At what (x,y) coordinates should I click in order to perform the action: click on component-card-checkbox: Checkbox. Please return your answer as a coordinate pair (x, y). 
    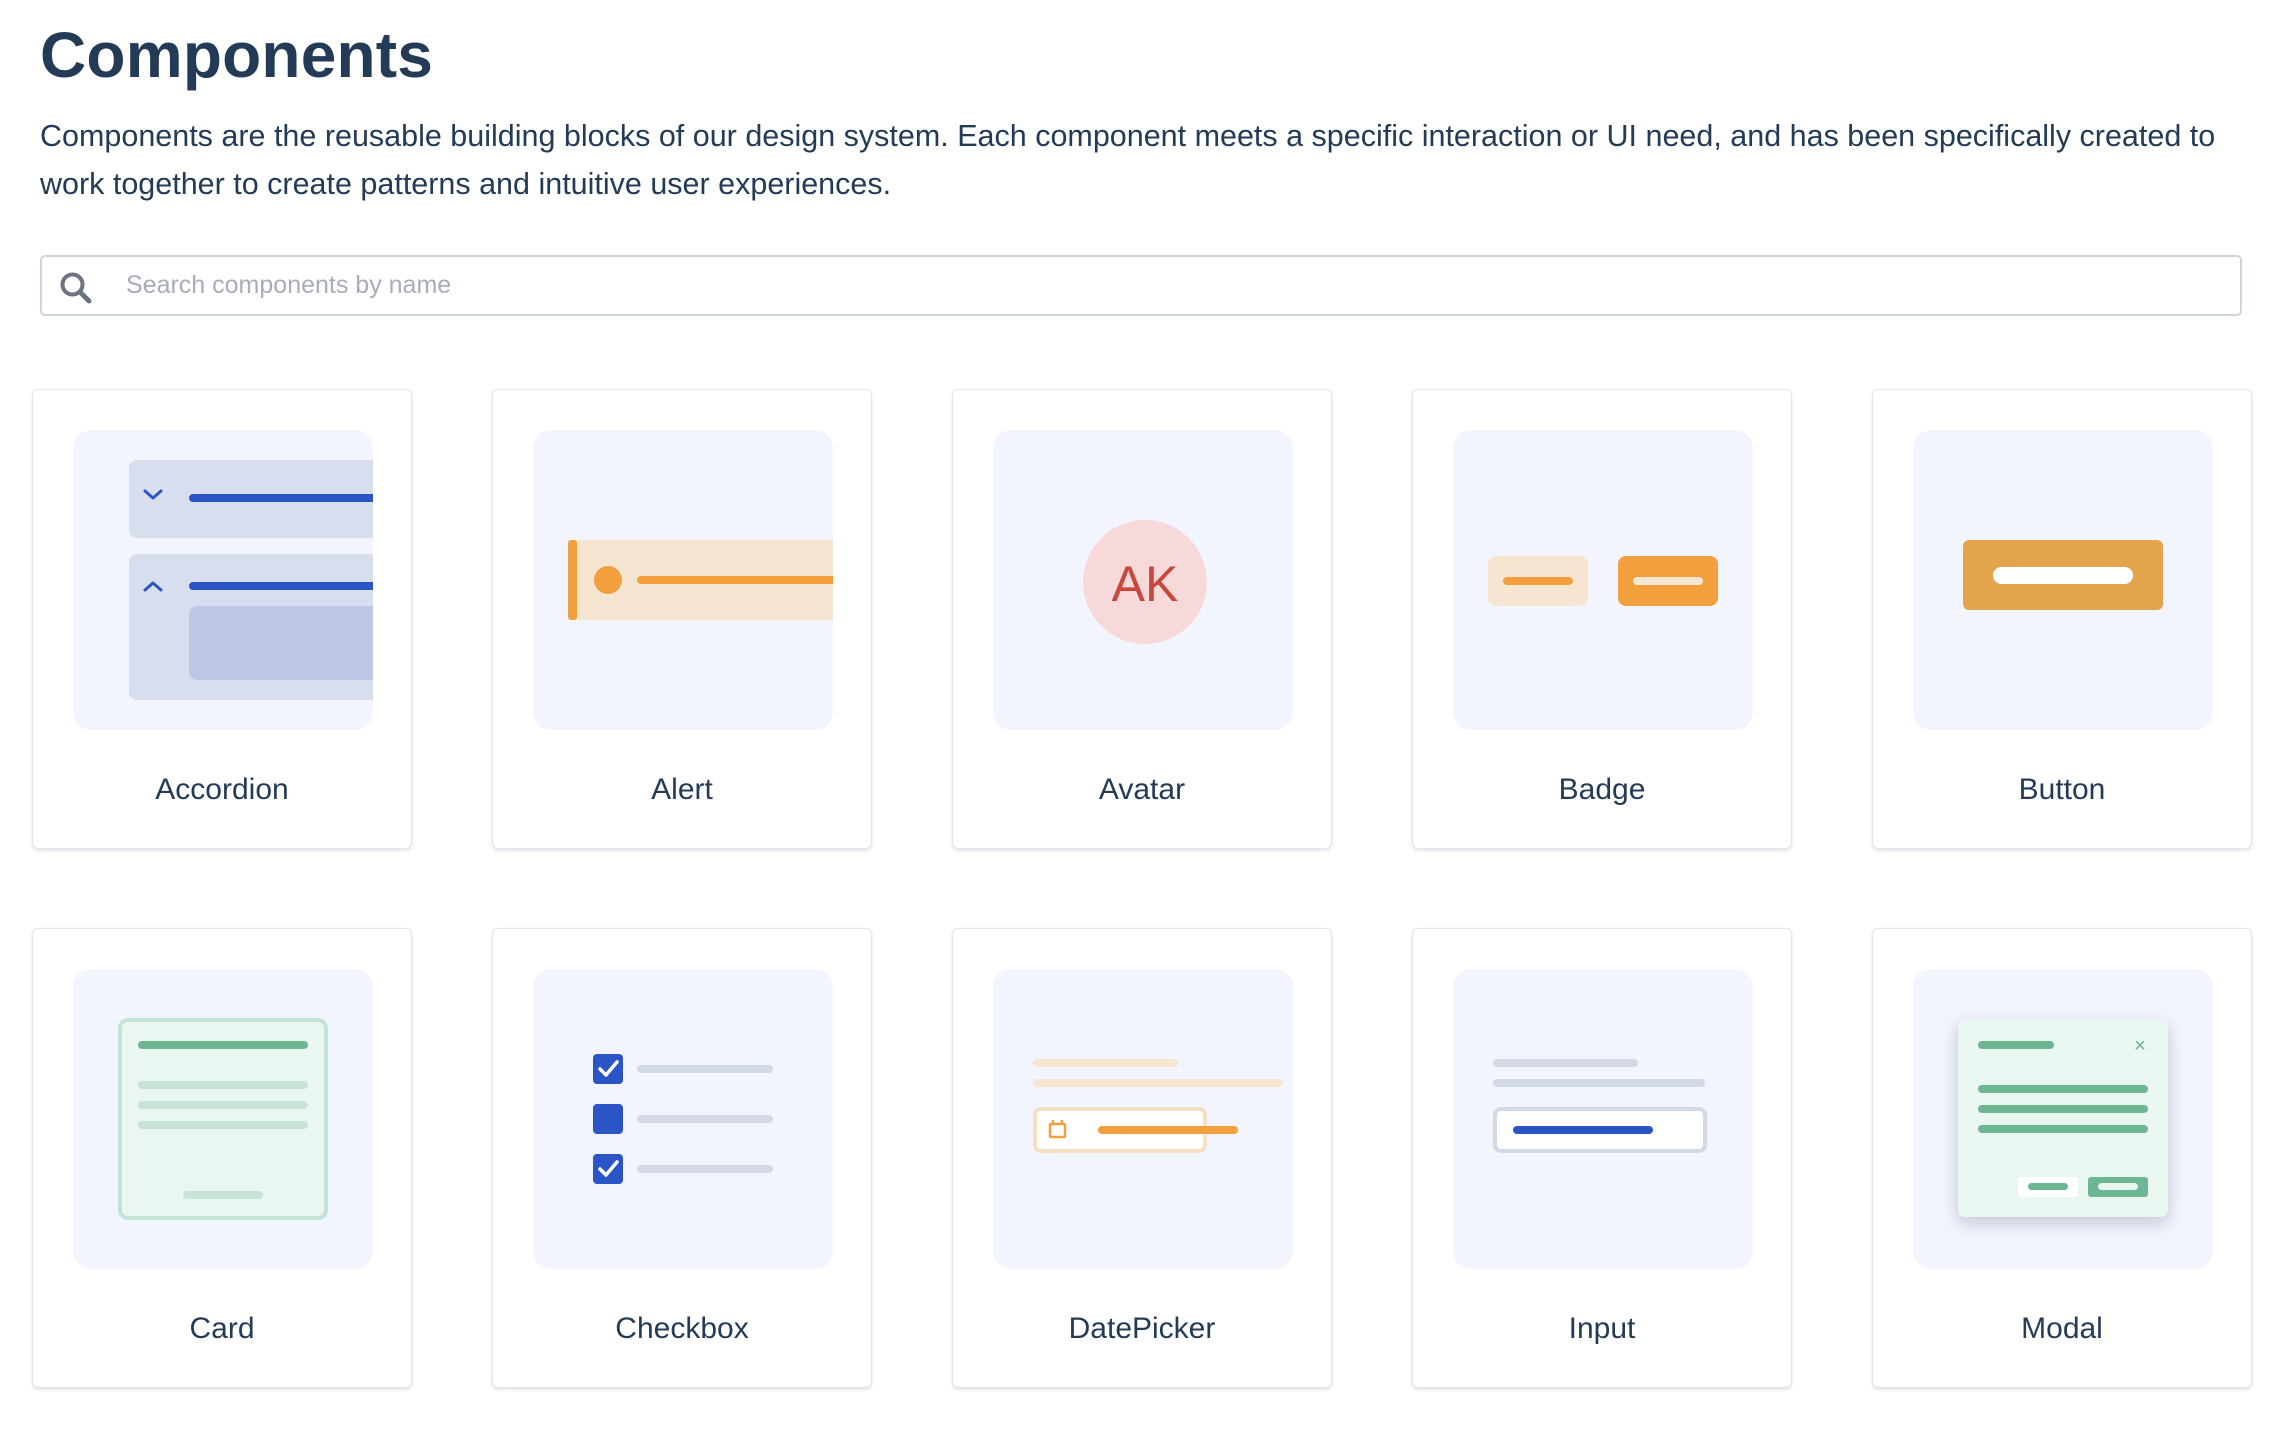
    Looking at the image, I should click on (682, 1158).